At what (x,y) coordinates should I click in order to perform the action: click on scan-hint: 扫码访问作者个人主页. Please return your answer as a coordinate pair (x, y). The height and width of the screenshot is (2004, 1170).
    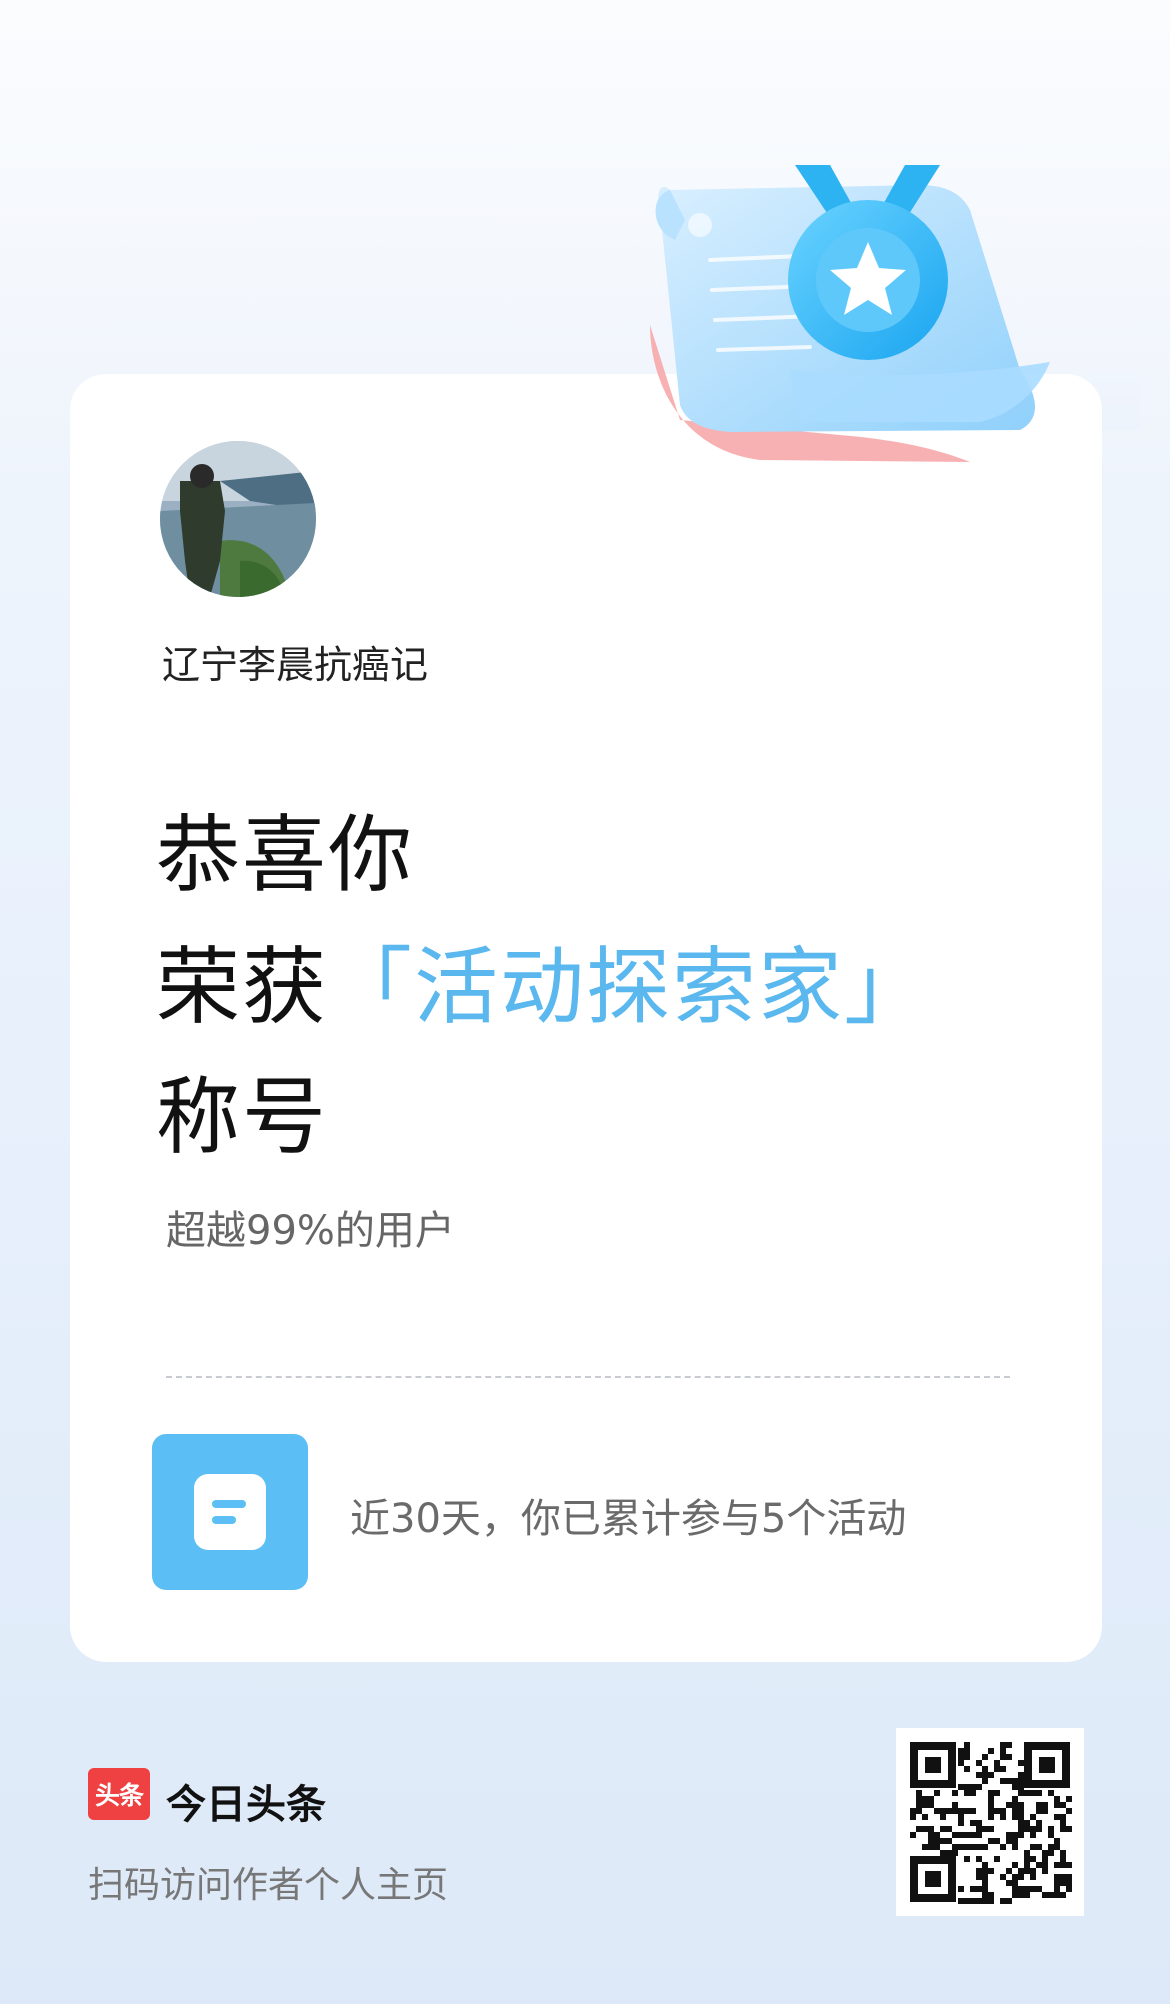
    Looking at the image, I should click on (268, 1885).